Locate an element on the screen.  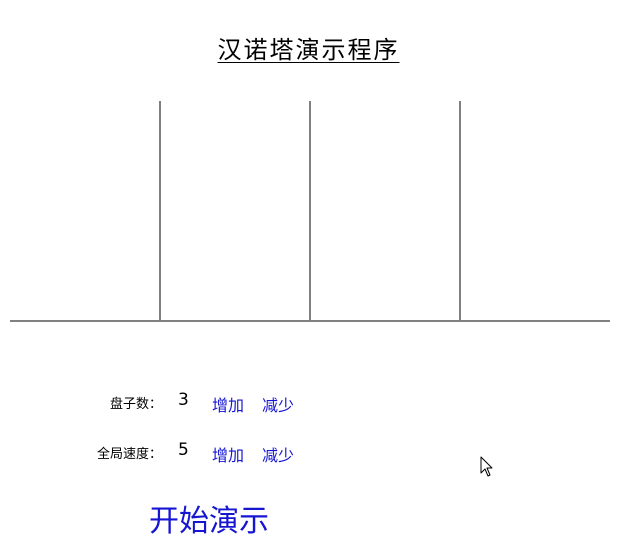
page-title: 汉诺塔演示程序 is located at coordinates (308, 50).